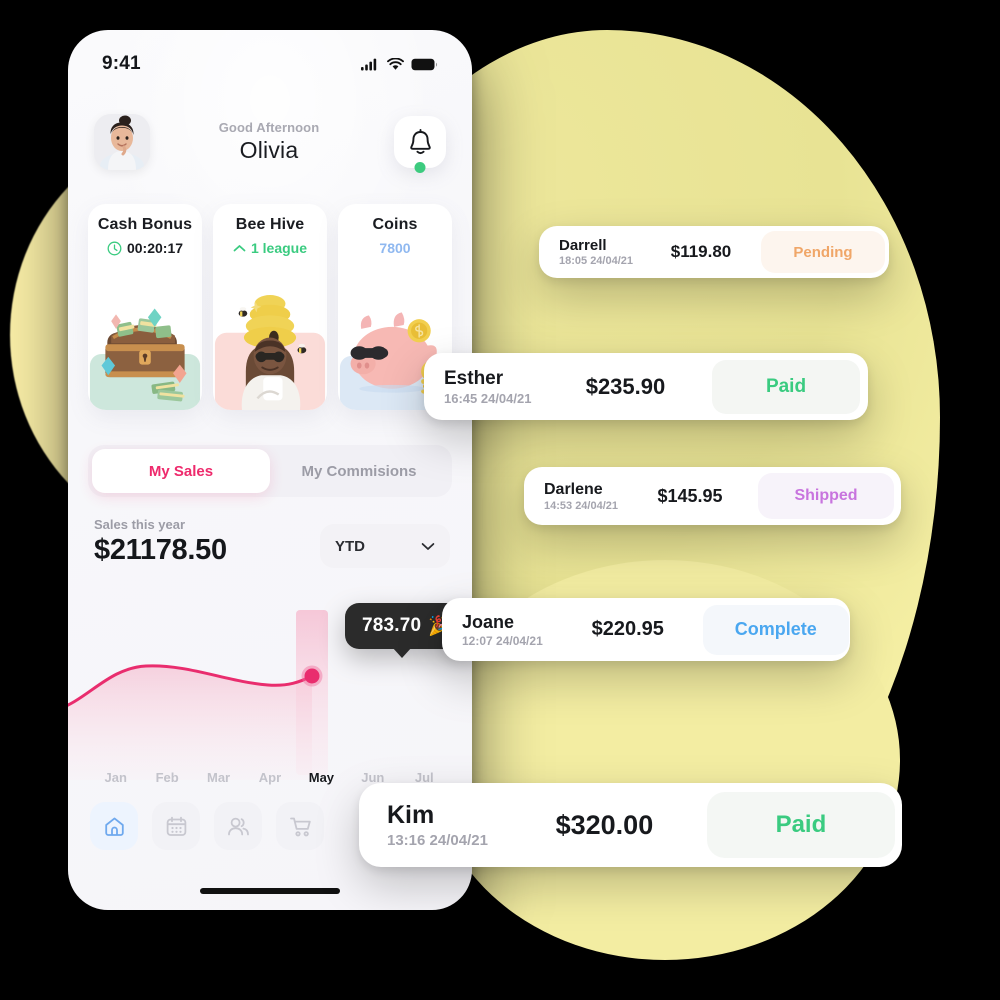 The width and height of the screenshot is (1000, 1000). I want to click on stat-card-subvalue: 7800, so click(394, 248).